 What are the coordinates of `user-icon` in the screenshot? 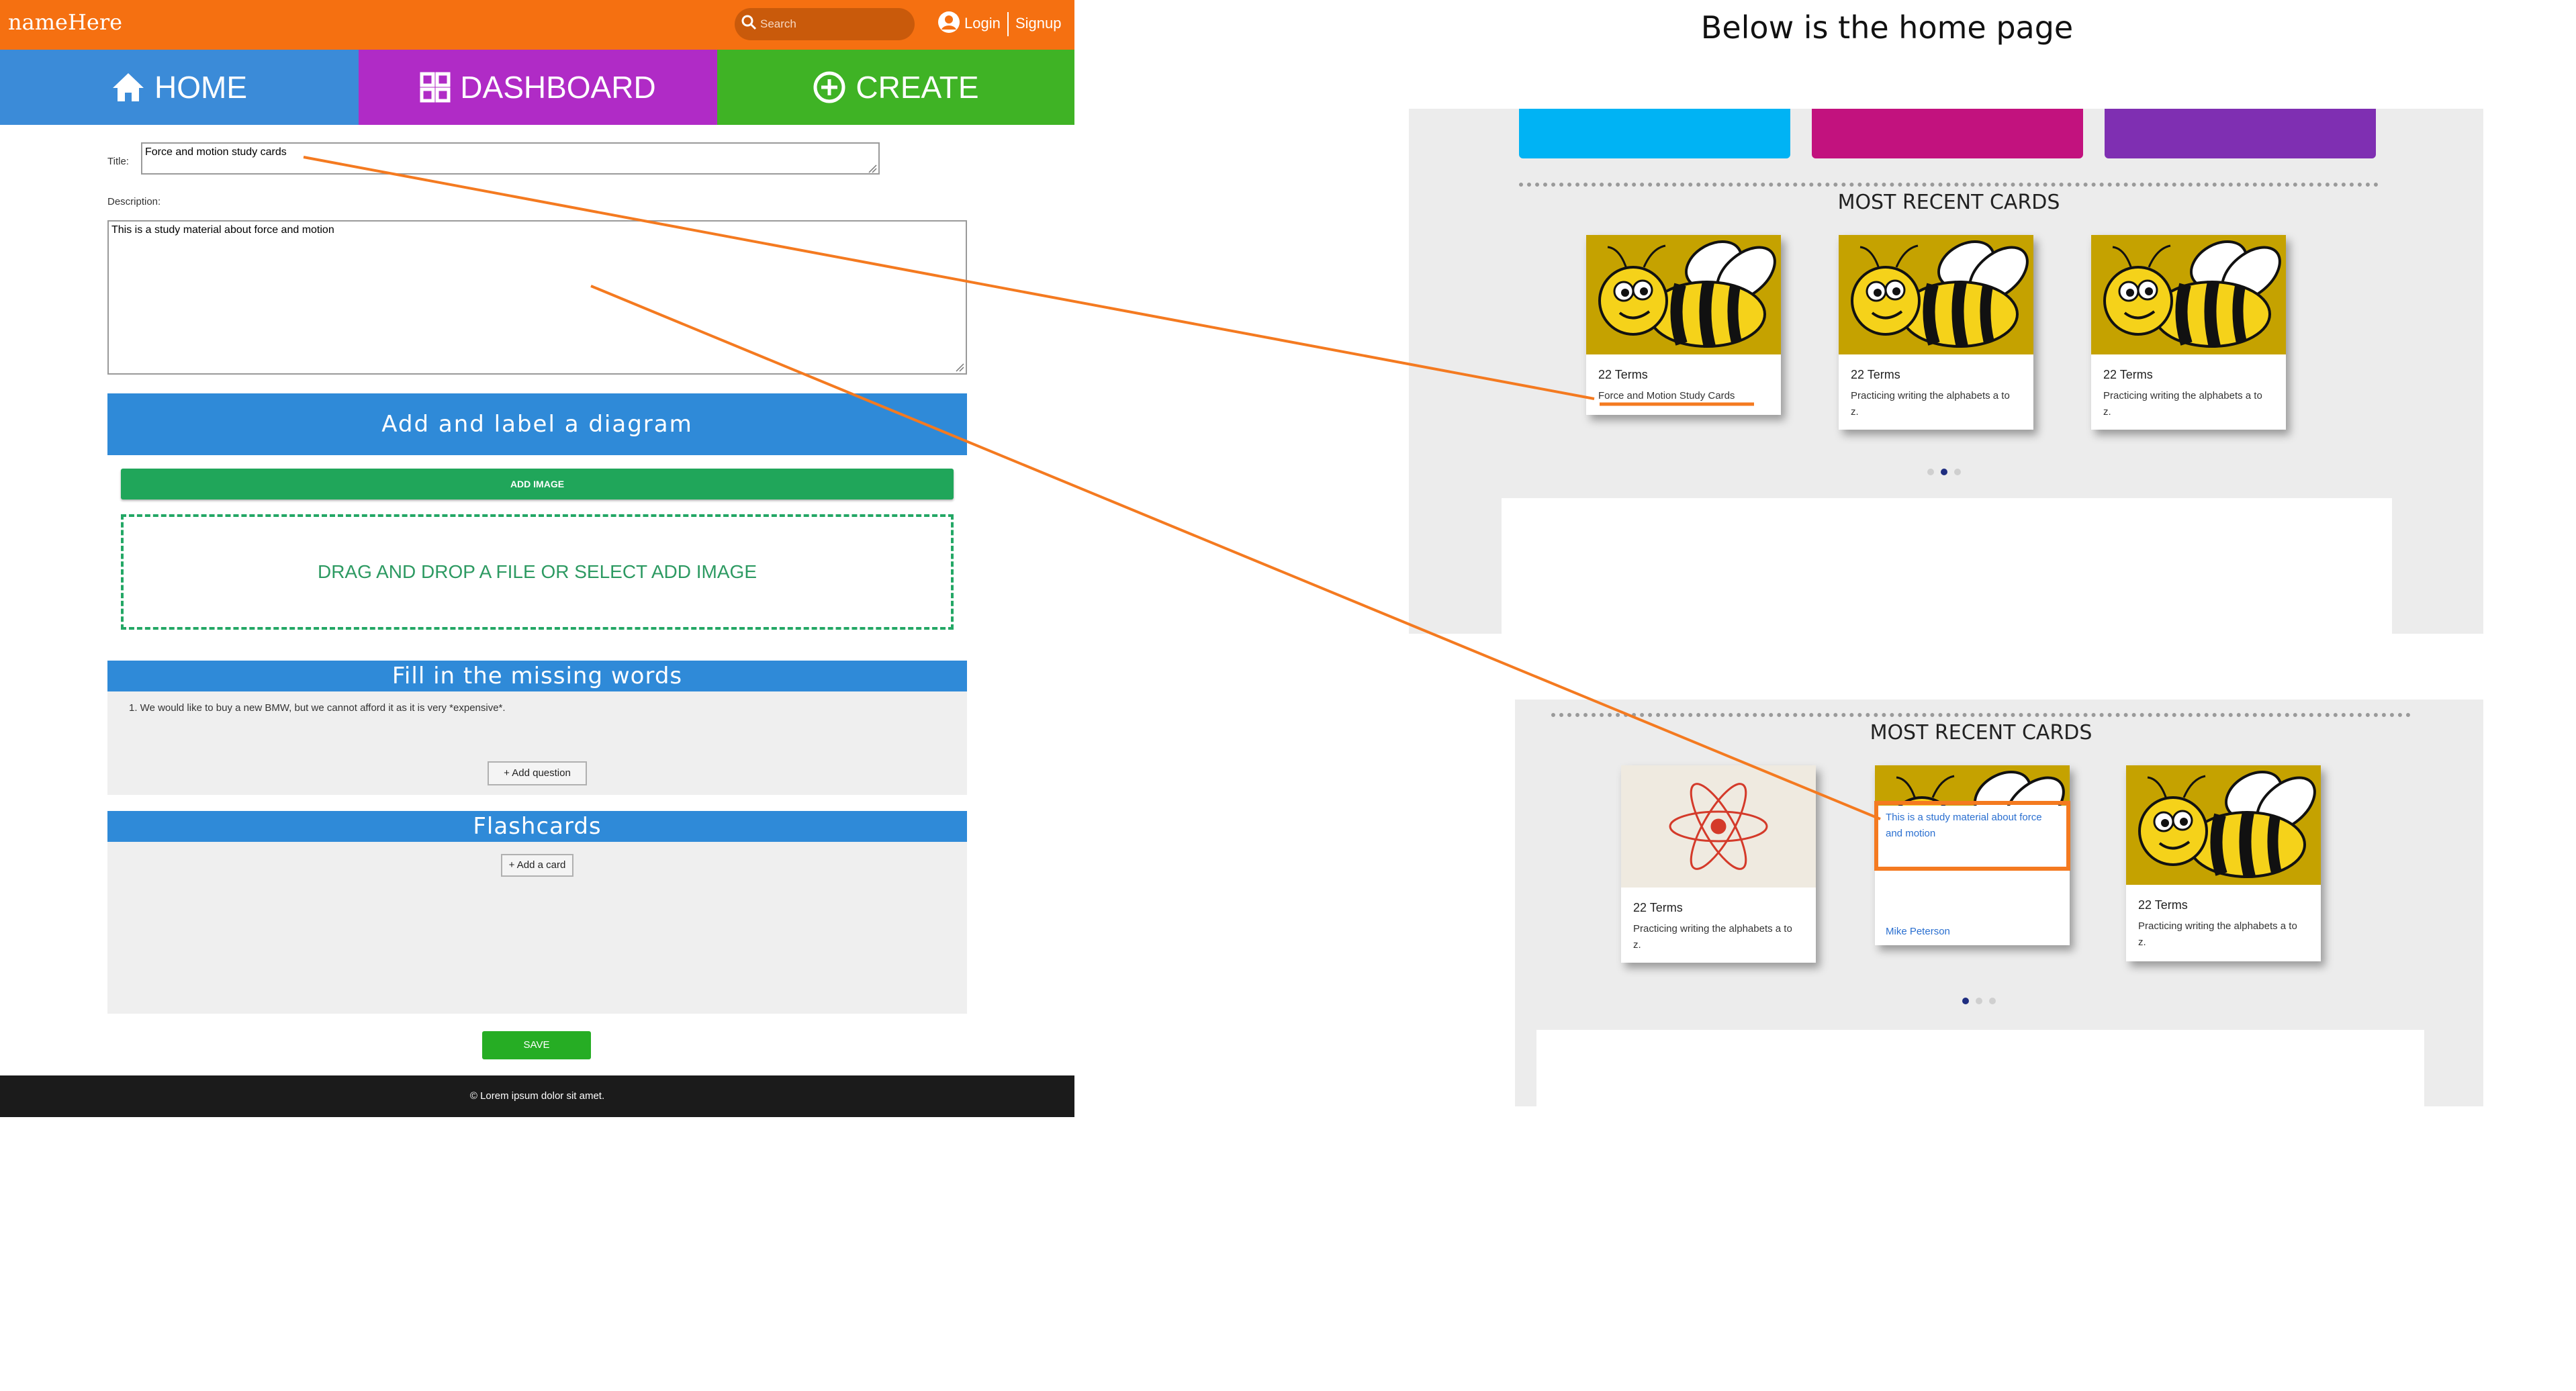 It's located at (948, 22).